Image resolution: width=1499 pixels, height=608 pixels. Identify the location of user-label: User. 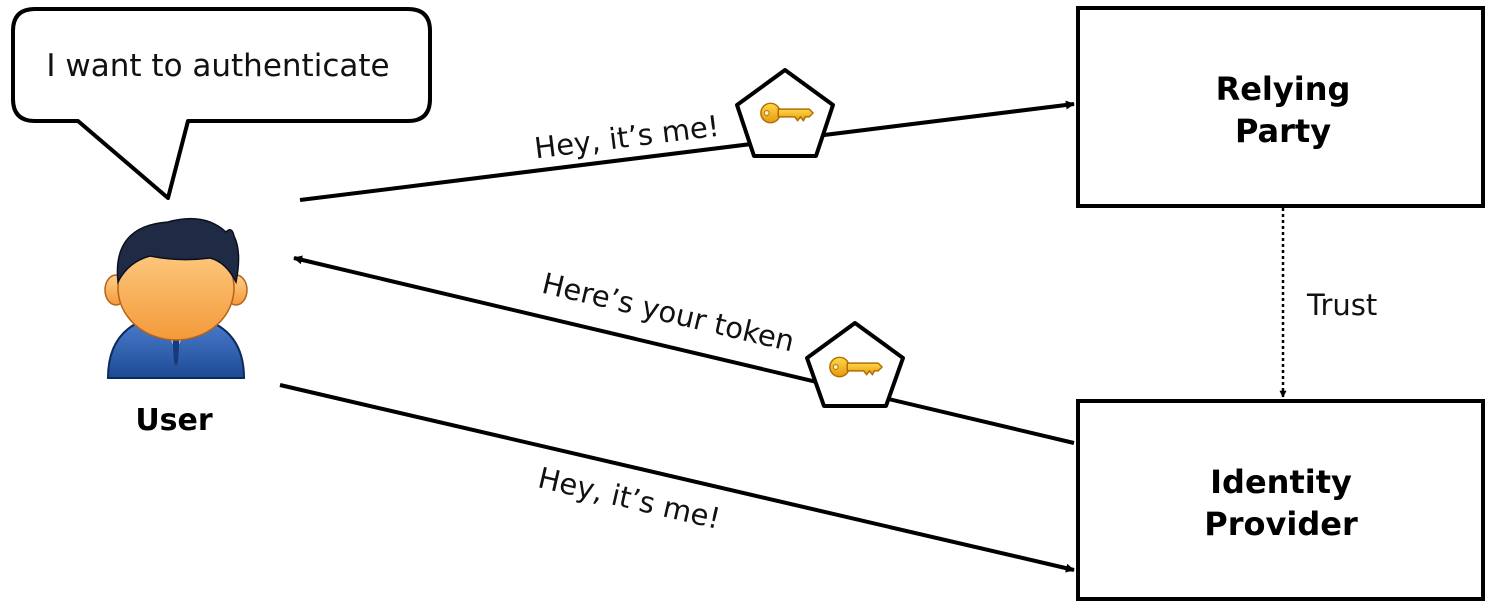
(174, 420).